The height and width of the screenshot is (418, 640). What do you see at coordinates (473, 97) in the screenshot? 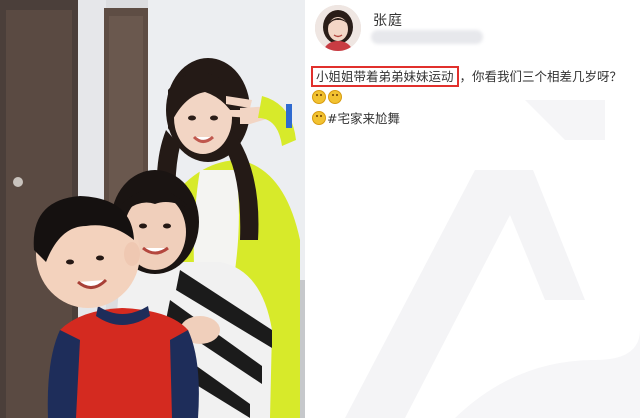
I see `post-text: 小姐姐带着弟弟妹妹运动 ，你看我们三个相差几岁呀？ #宅家来尬舞` at bounding box center [473, 97].